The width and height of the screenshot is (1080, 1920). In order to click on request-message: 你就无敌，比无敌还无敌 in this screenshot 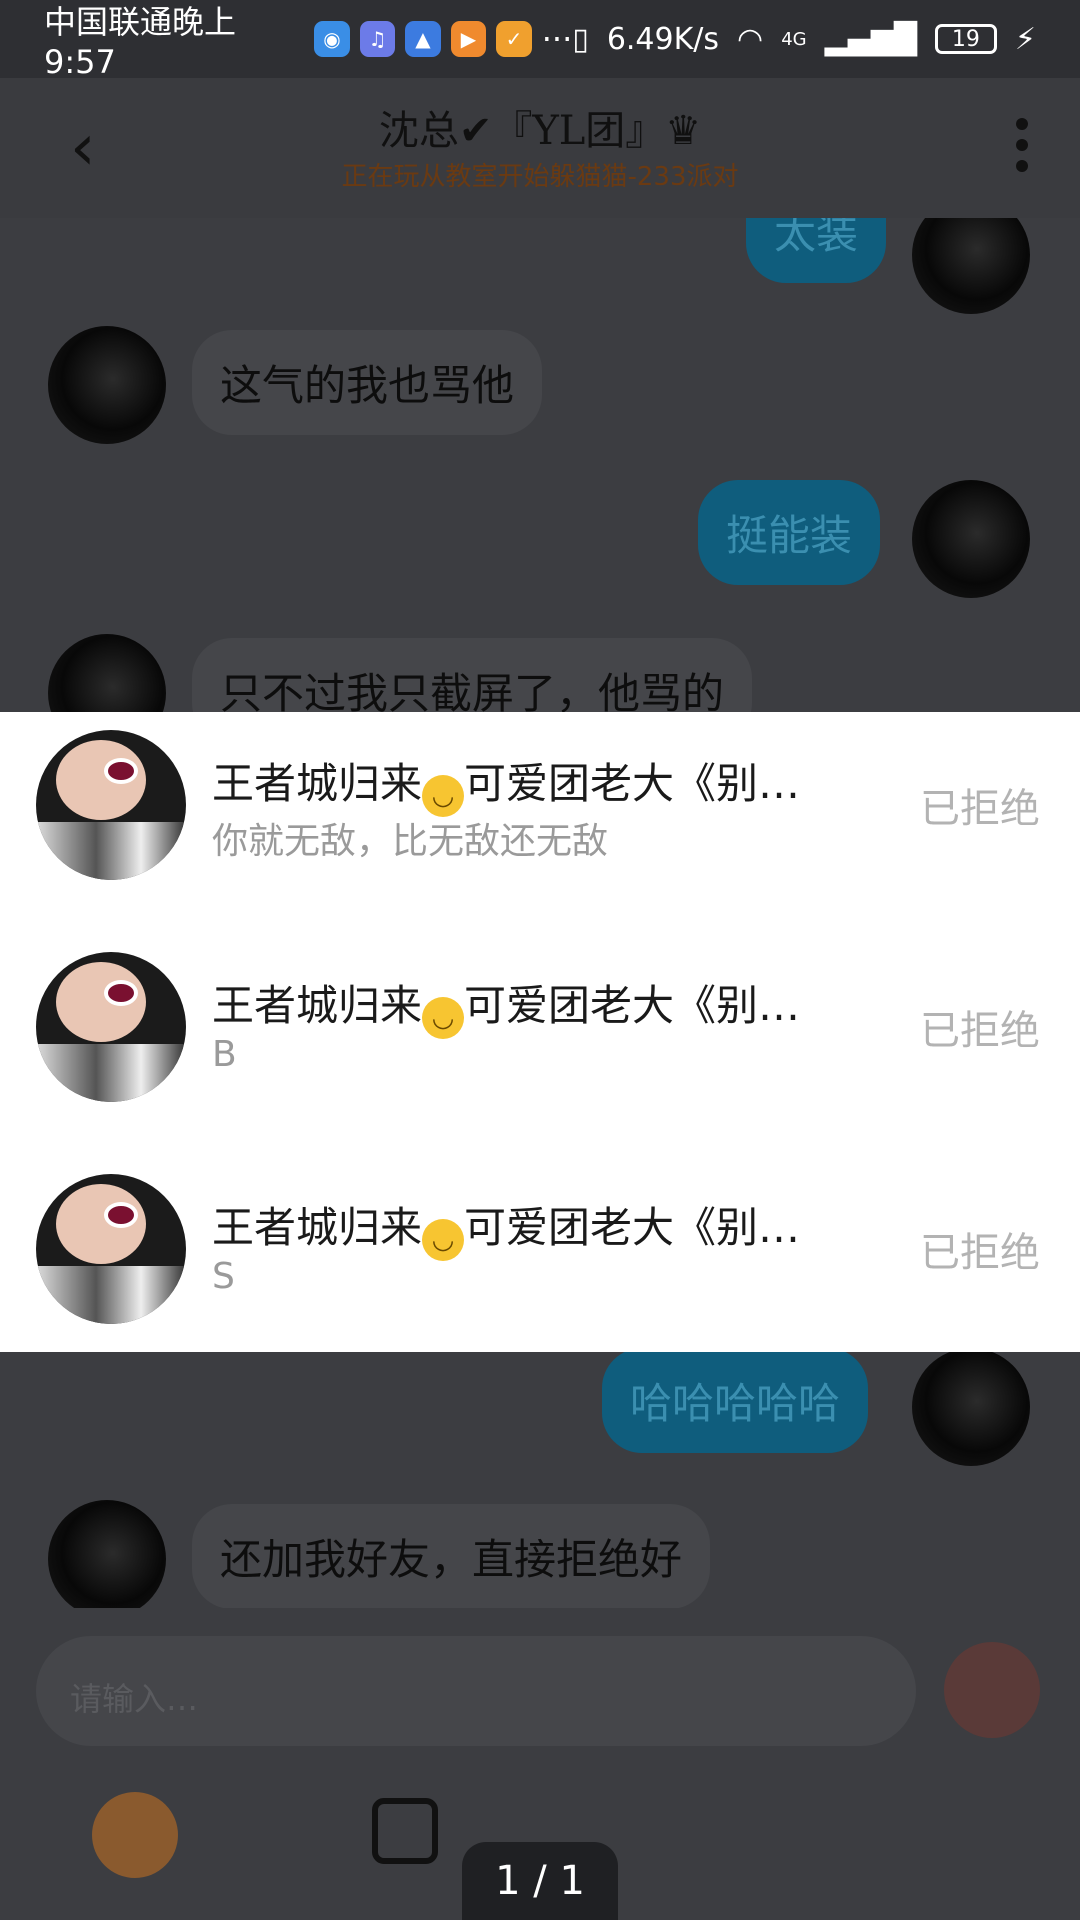, I will do `click(410, 841)`.